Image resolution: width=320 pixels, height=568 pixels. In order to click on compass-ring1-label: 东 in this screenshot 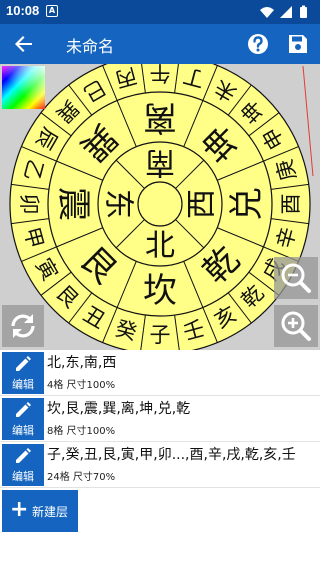, I will do `click(118, 204)`.